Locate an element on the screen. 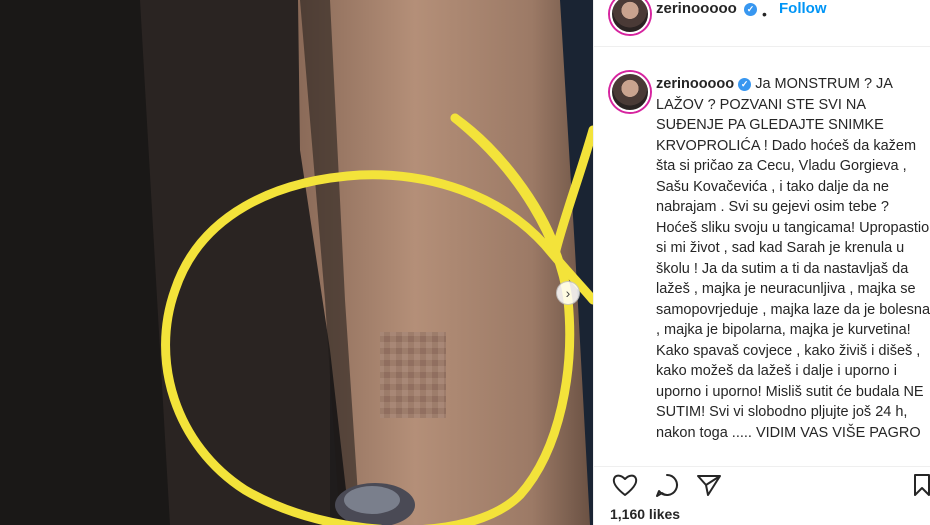  next-photo-button: › is located at coordinates (568, 293).